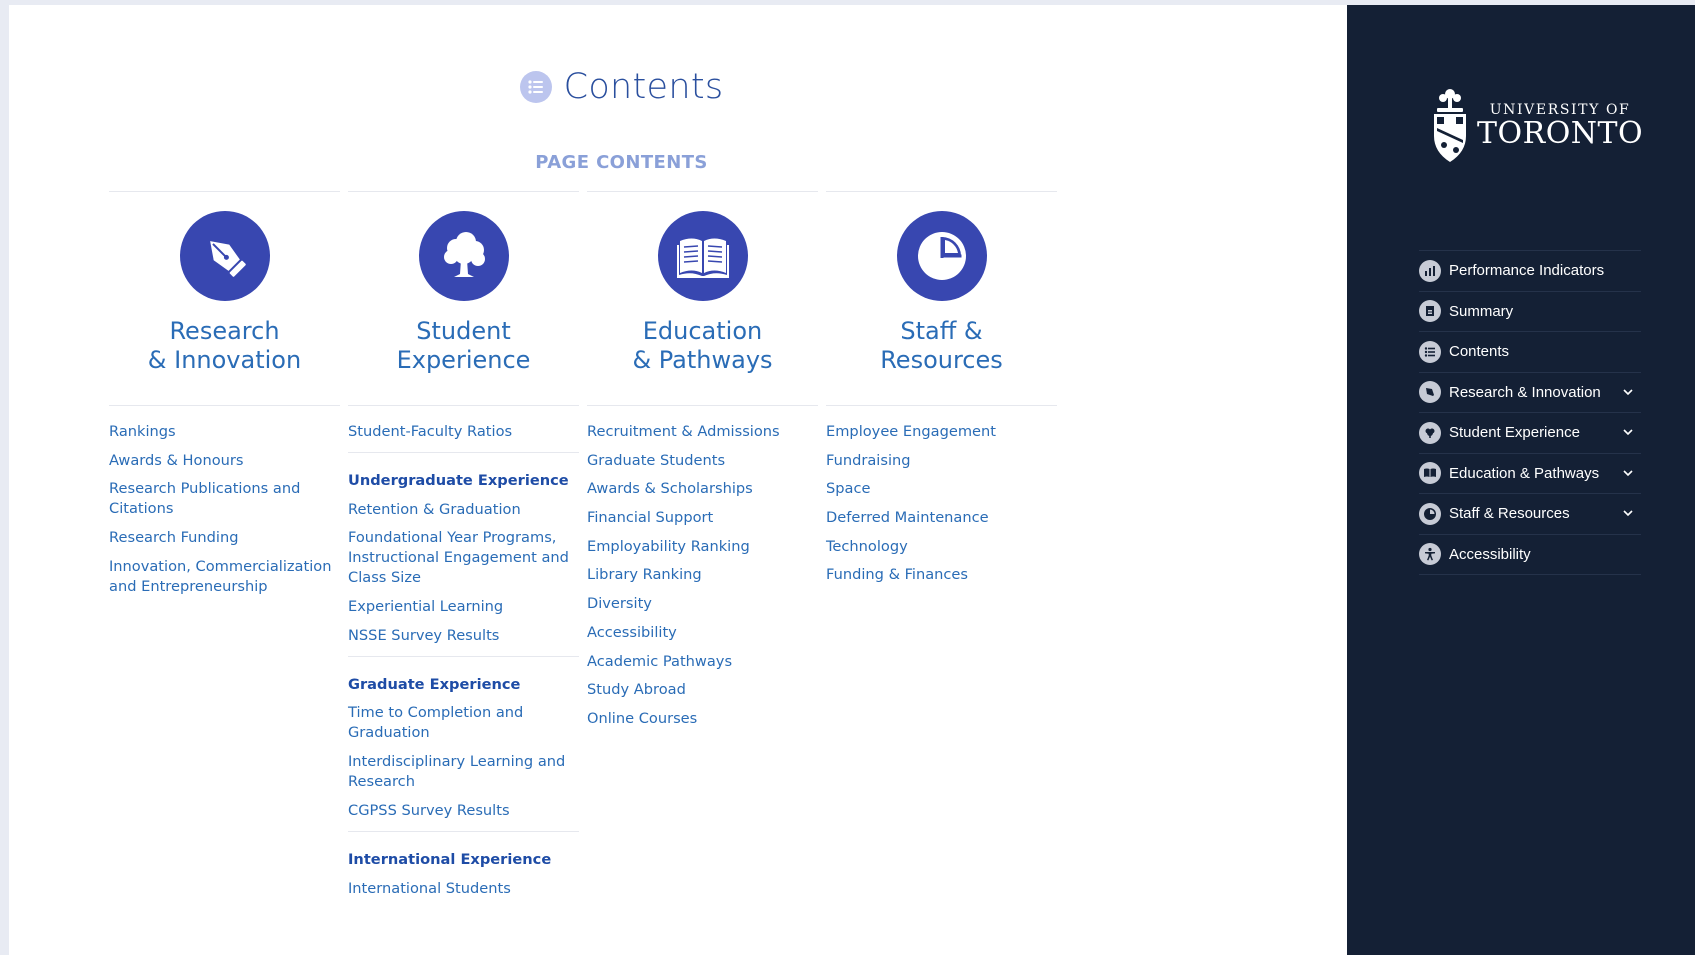  Describe the element at coordinates (702, 518) in the screenshot. I see `link-financial-support: Financial Support` at that location.